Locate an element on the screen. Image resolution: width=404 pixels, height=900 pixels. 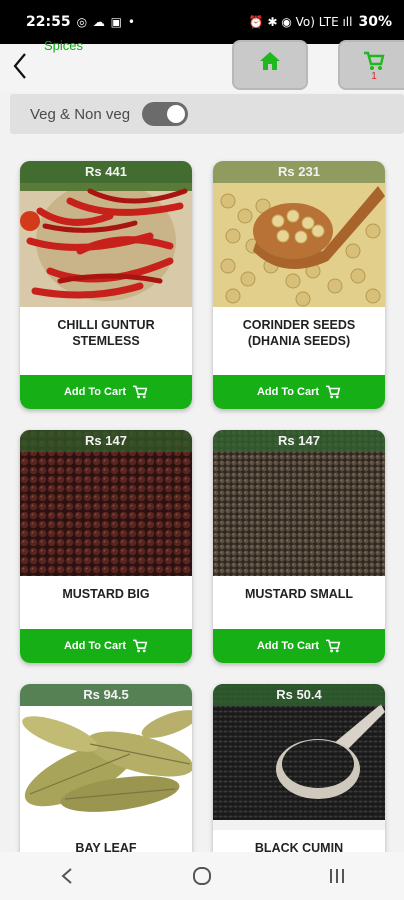
home-button is located at coordinates (270, 65).